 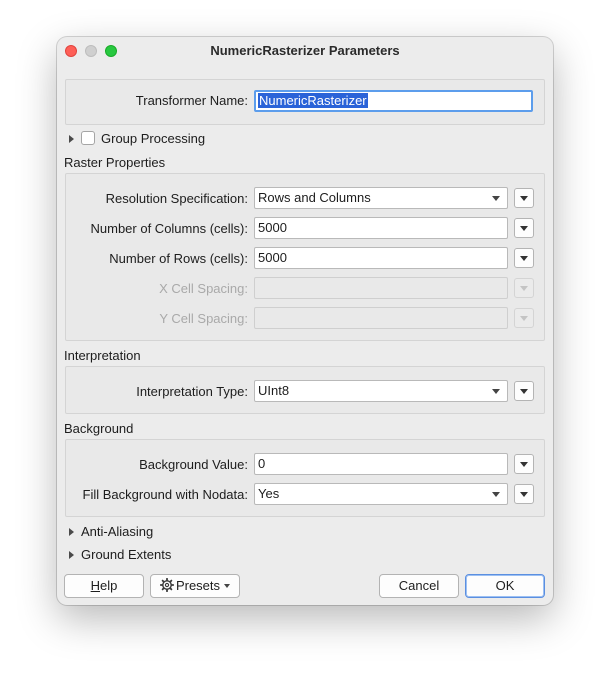 What do you see at coordinates (176, 198) in the screenshot?
I see `resolution-spec-label: Resolution Specification:` at bounding box center [176, 198].